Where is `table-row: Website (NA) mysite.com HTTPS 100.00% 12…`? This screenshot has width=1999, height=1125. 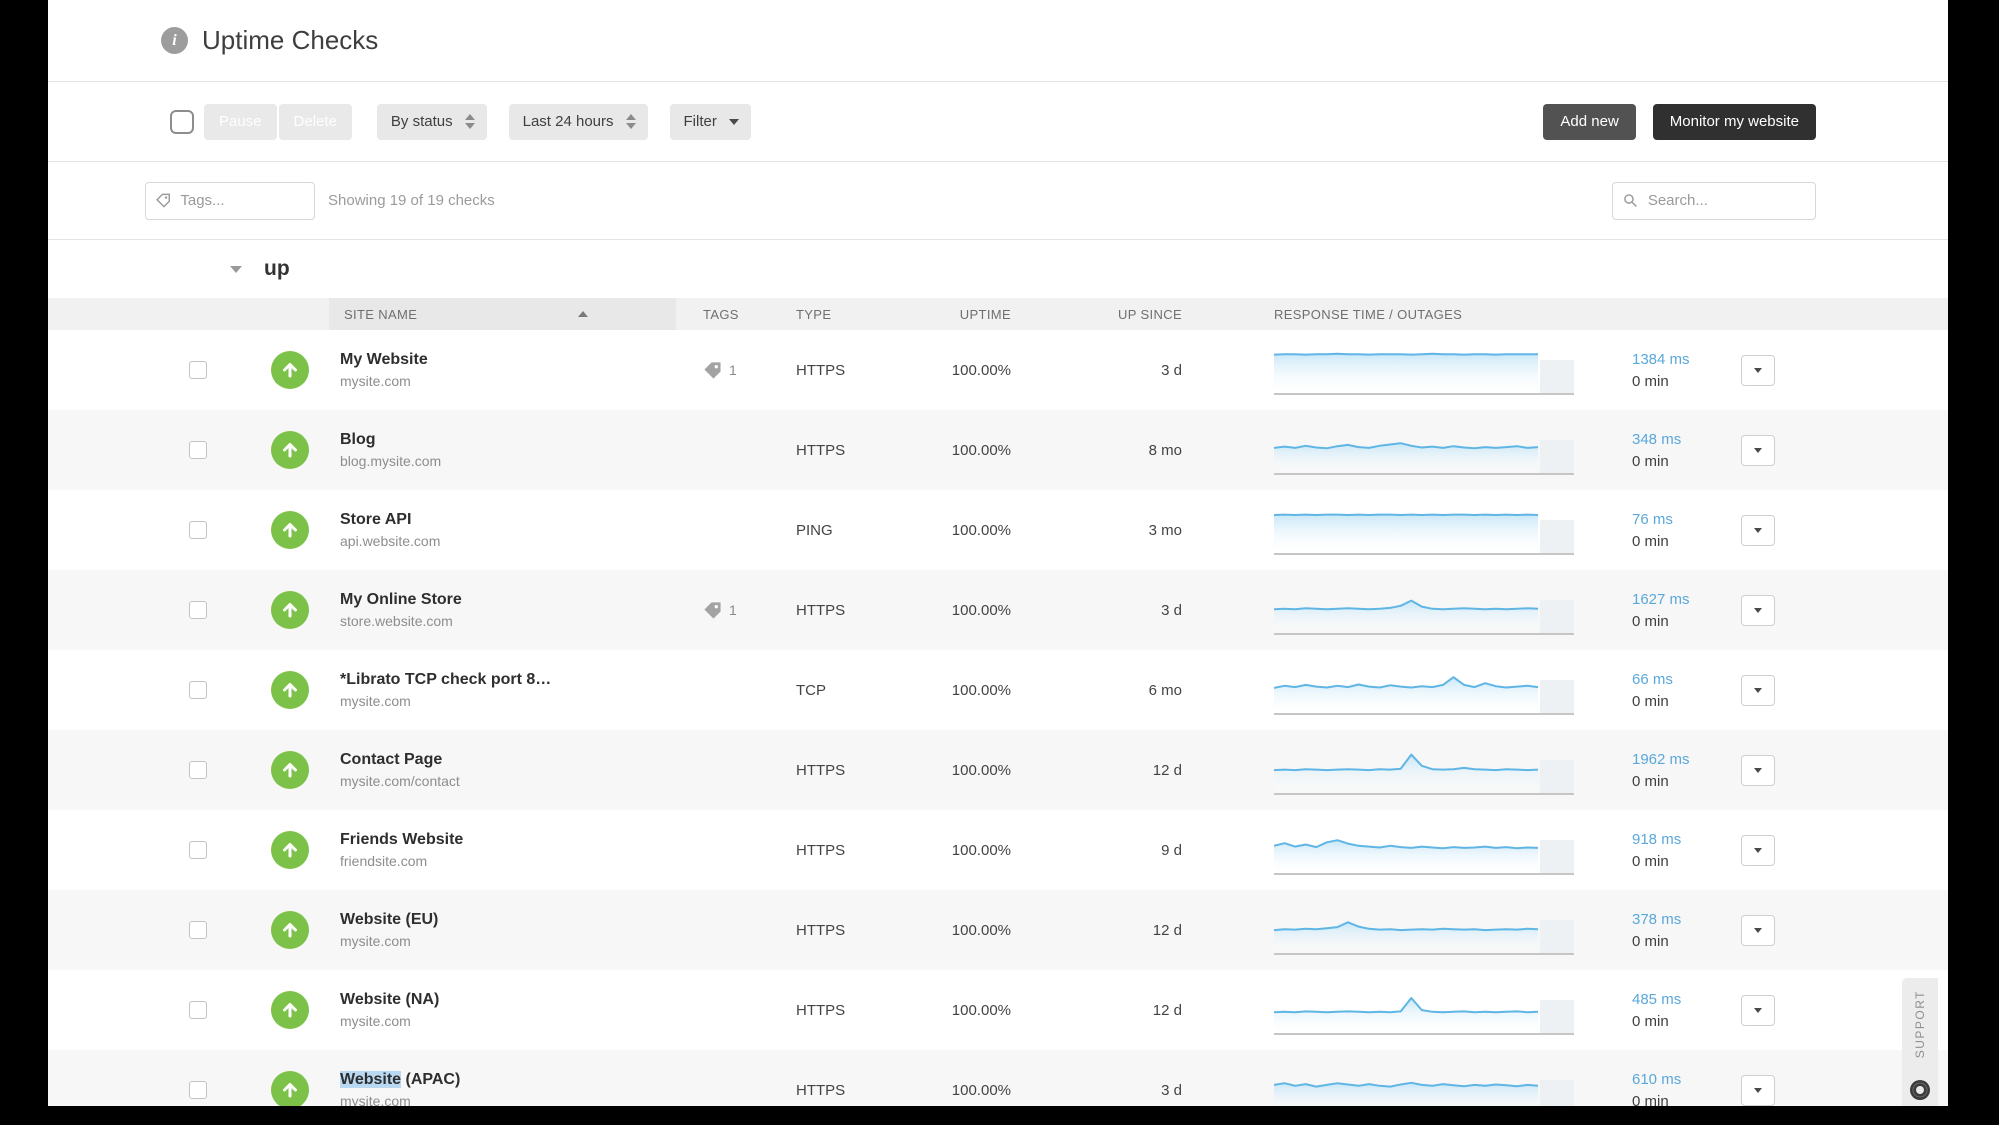 table-row: Website (NA) mysite.com HTTPS 100.00% 12… is located at coordinates (998, 1010).